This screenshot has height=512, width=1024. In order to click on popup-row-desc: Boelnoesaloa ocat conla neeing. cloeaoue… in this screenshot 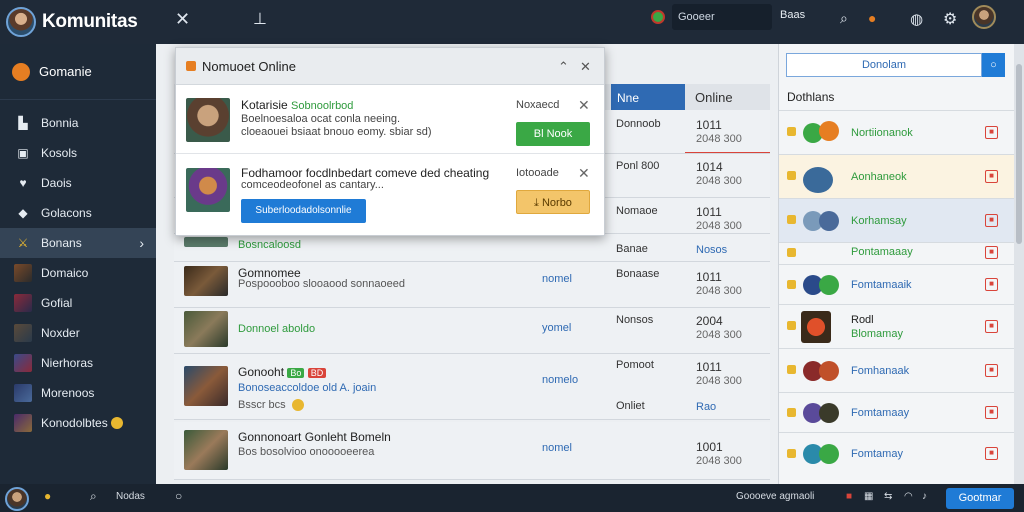, I will do `click(336, 125)`.